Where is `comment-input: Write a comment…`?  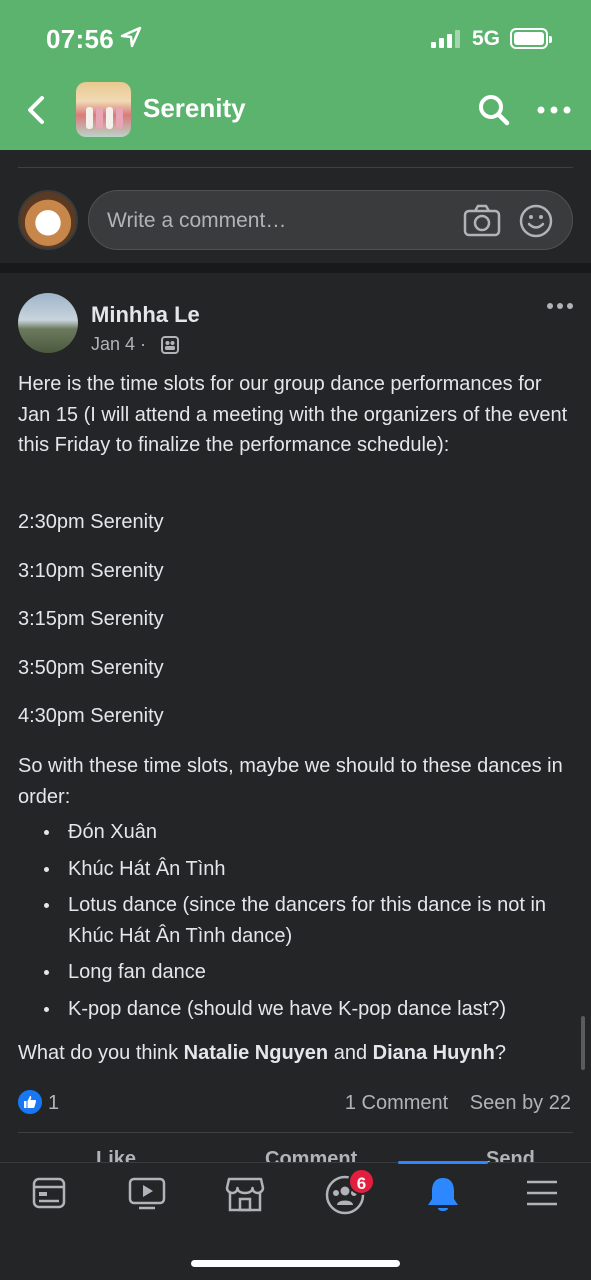 comment-input: Write a comment… is located at coordinates (330, 220).